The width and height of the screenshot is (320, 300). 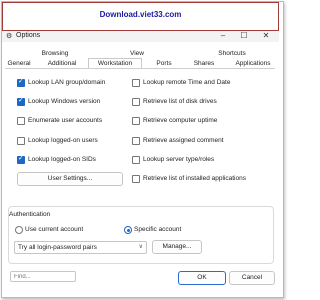 I want to click on tab-general: General, so click(x=19, y=63).